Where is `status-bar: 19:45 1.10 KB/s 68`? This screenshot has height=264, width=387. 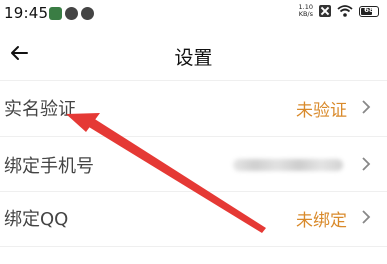
status-bar: 19:45 1.10 KB/s 68 is located at coordinates (193, 14).